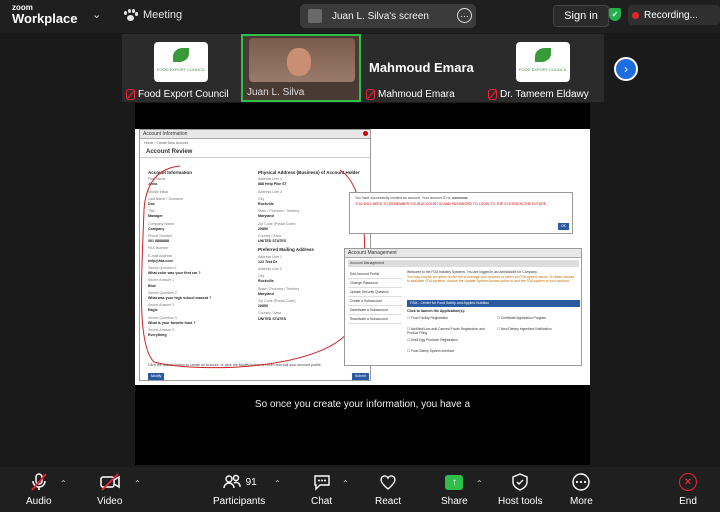 This screenshot has width=720, height=512. I want to click on share-screen-button: ↑ Share, so click(454, 489).